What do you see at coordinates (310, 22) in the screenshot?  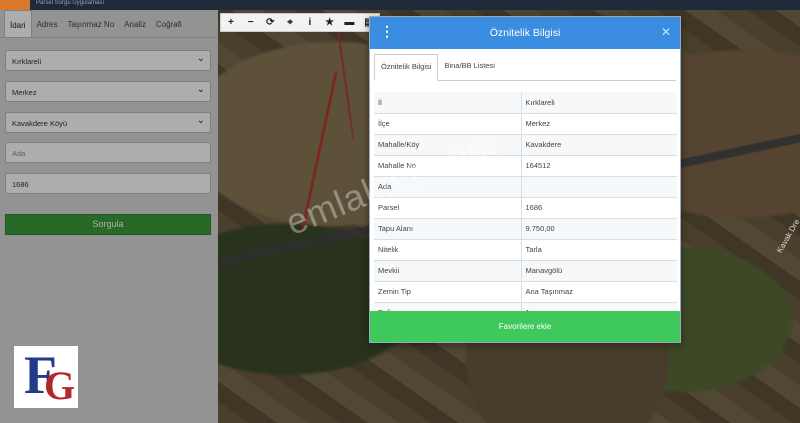 I see `info-icon: i` at bounding box center [310, 22].